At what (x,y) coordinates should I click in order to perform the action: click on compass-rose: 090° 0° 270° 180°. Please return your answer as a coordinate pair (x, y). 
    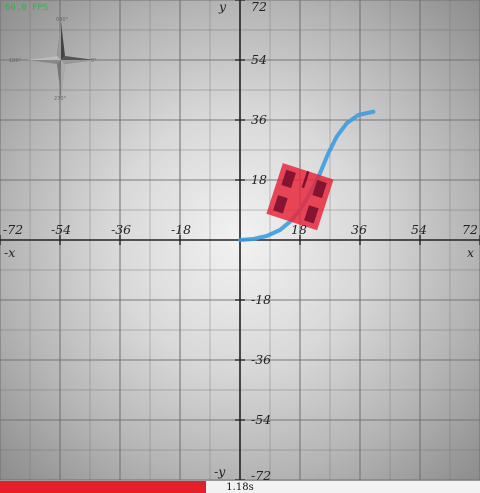
    Looking at the image, I should click on (53, 59).